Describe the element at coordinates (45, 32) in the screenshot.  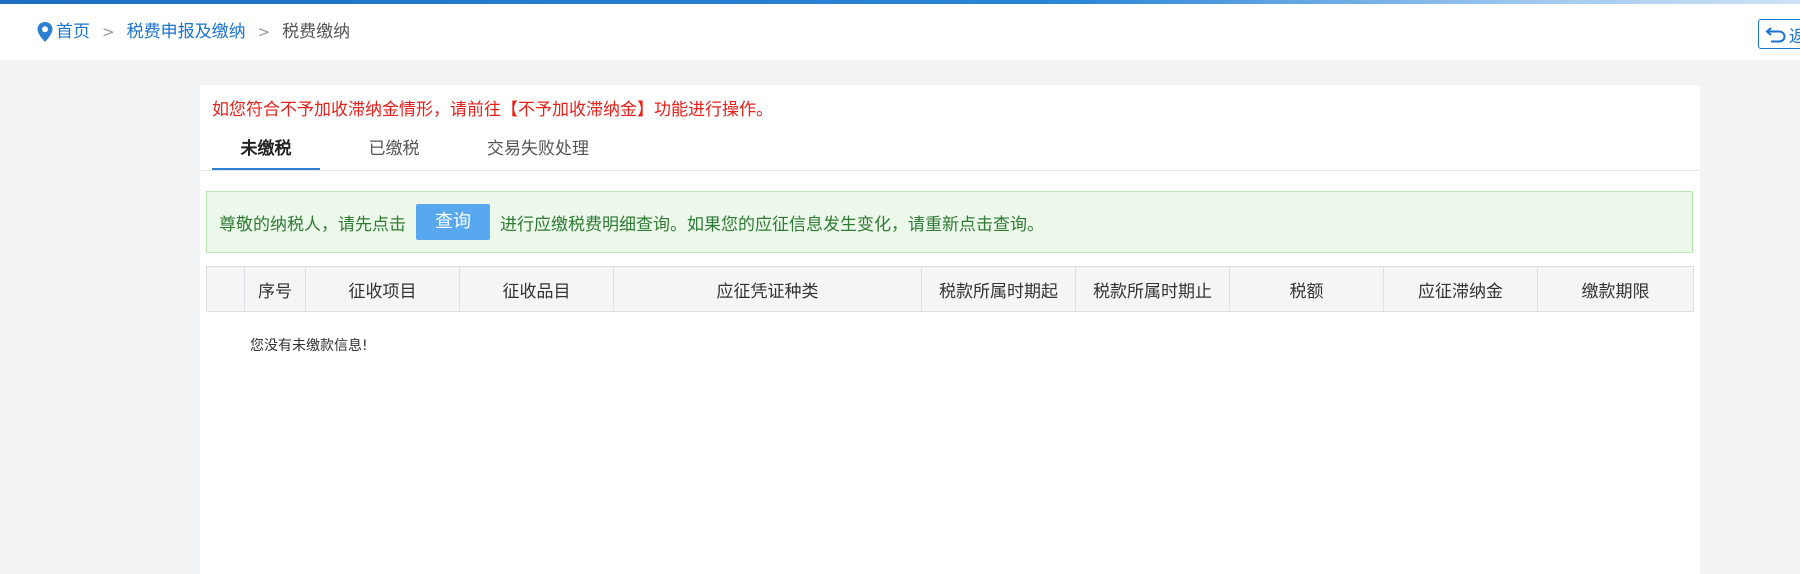
I see `location-pin-icon` at that location.